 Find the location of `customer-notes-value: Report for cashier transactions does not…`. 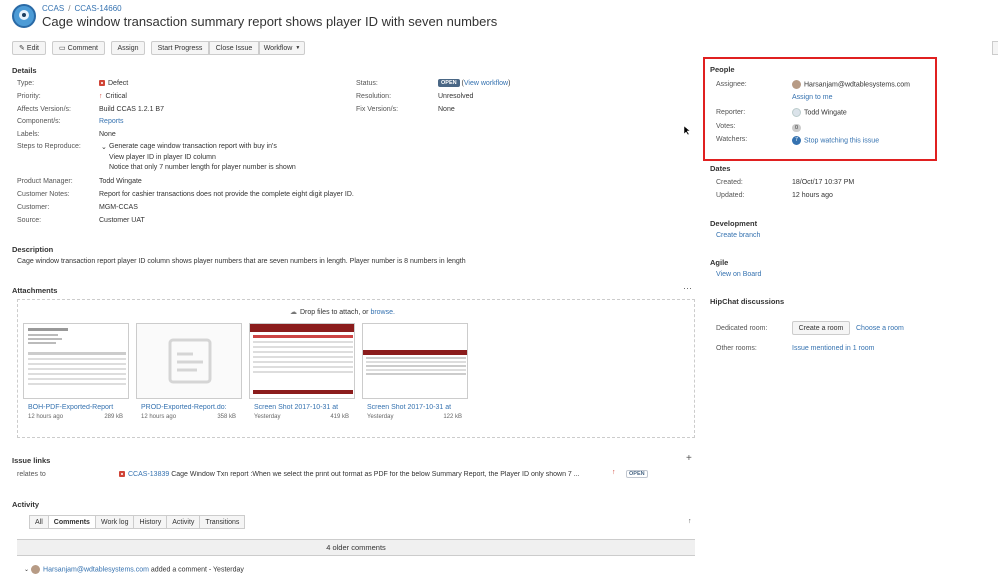

customer-notes-value: Report for cashier transactions does not… is located at coordinates (226, 194).